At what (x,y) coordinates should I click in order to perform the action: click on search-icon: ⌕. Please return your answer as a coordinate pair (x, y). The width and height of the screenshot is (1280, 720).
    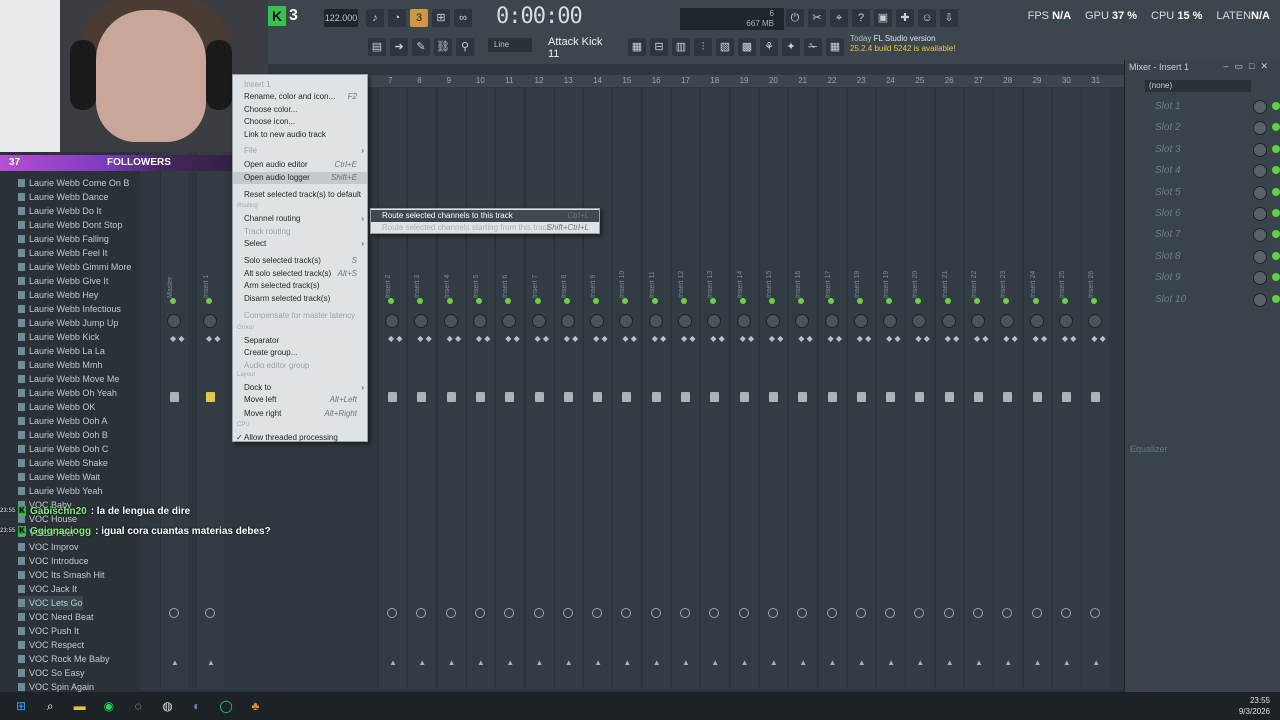
    Looking at the image, I should click on (50, 706).